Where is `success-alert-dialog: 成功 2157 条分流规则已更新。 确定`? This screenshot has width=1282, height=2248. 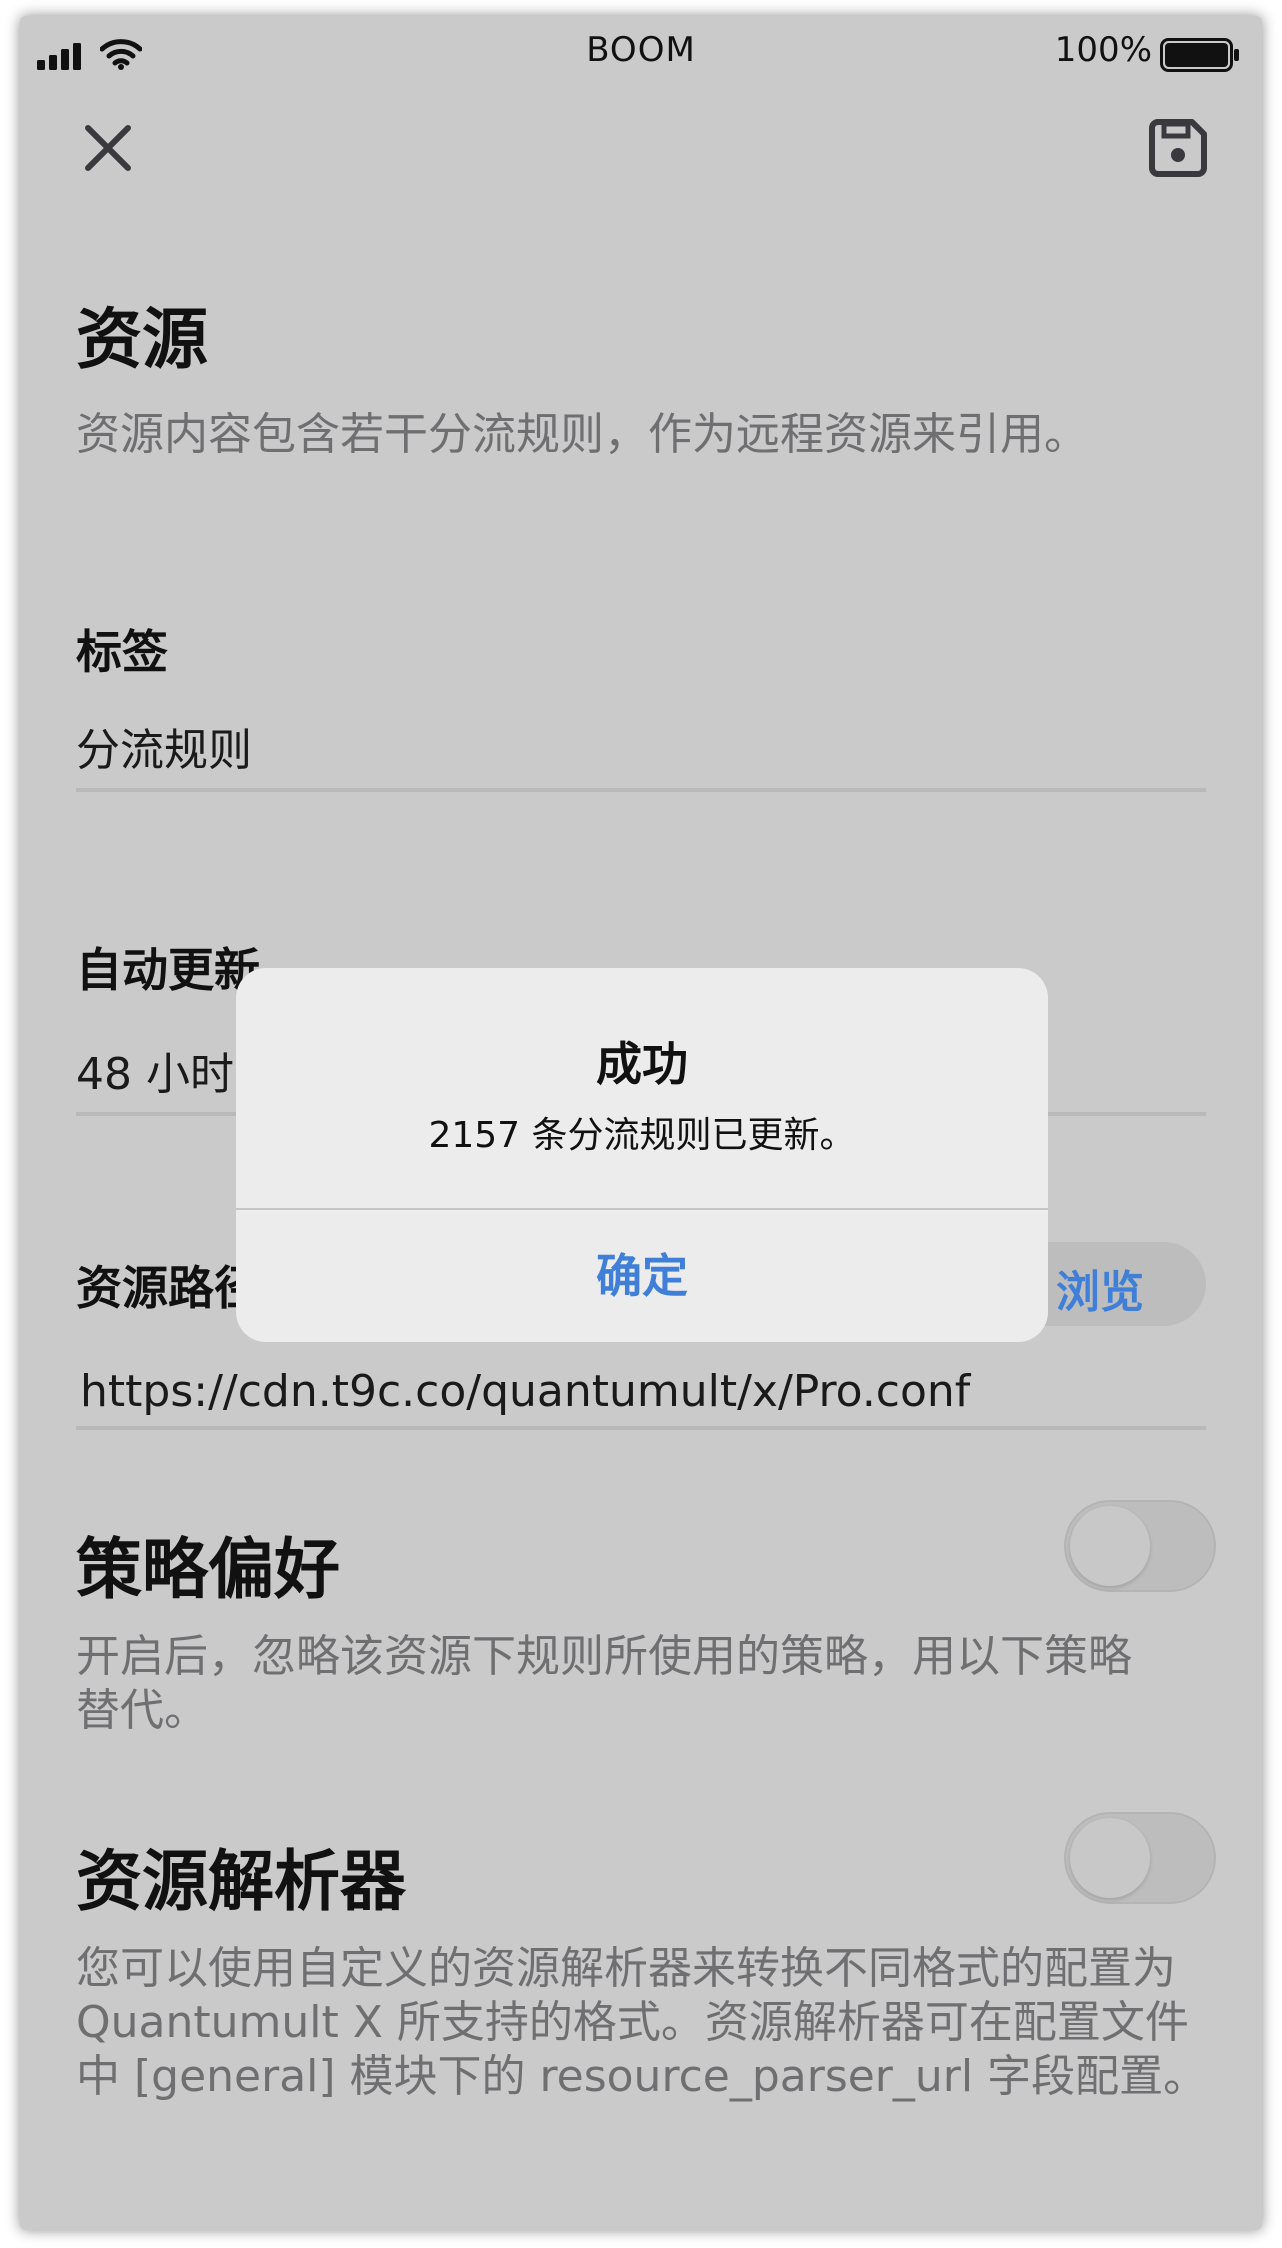 success-alert-dialog: 成功 2157 条分流规则已更新。 确定 is located at coordinates (642, 1155).